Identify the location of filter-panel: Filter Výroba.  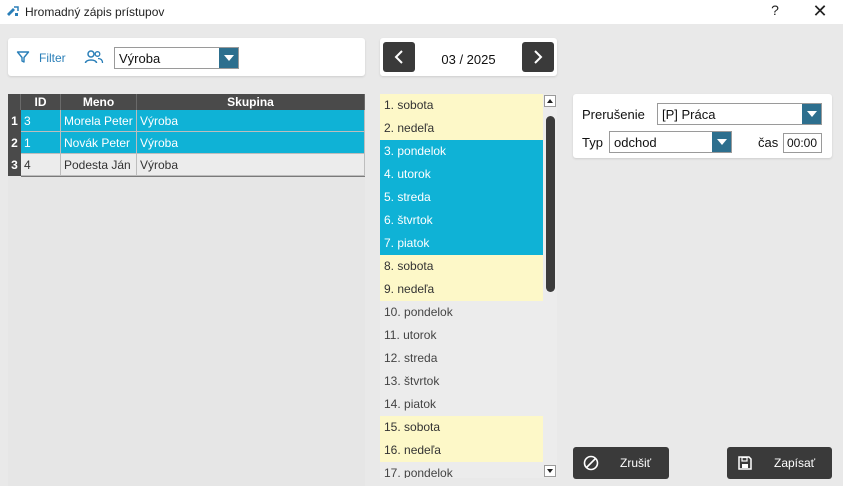
(186, 57).